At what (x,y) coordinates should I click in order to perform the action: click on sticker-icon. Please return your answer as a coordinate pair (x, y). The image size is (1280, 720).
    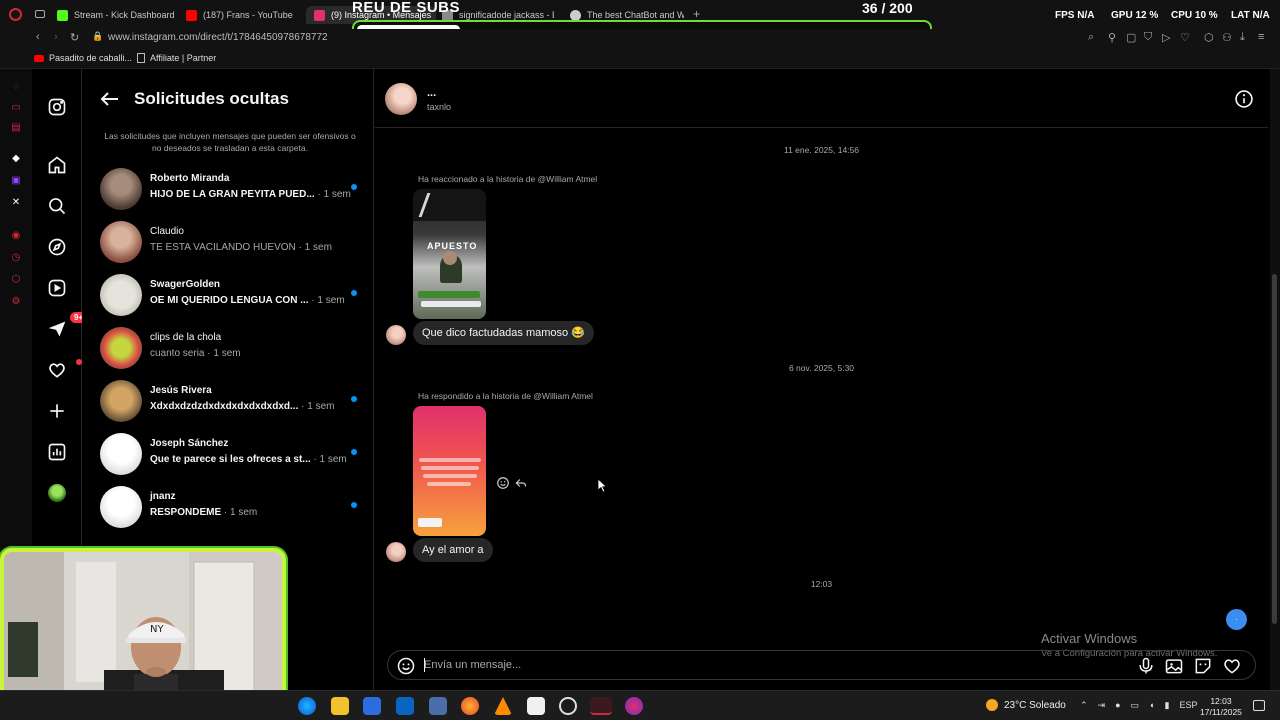
    Looking at the image, I should click on (1203, 666).